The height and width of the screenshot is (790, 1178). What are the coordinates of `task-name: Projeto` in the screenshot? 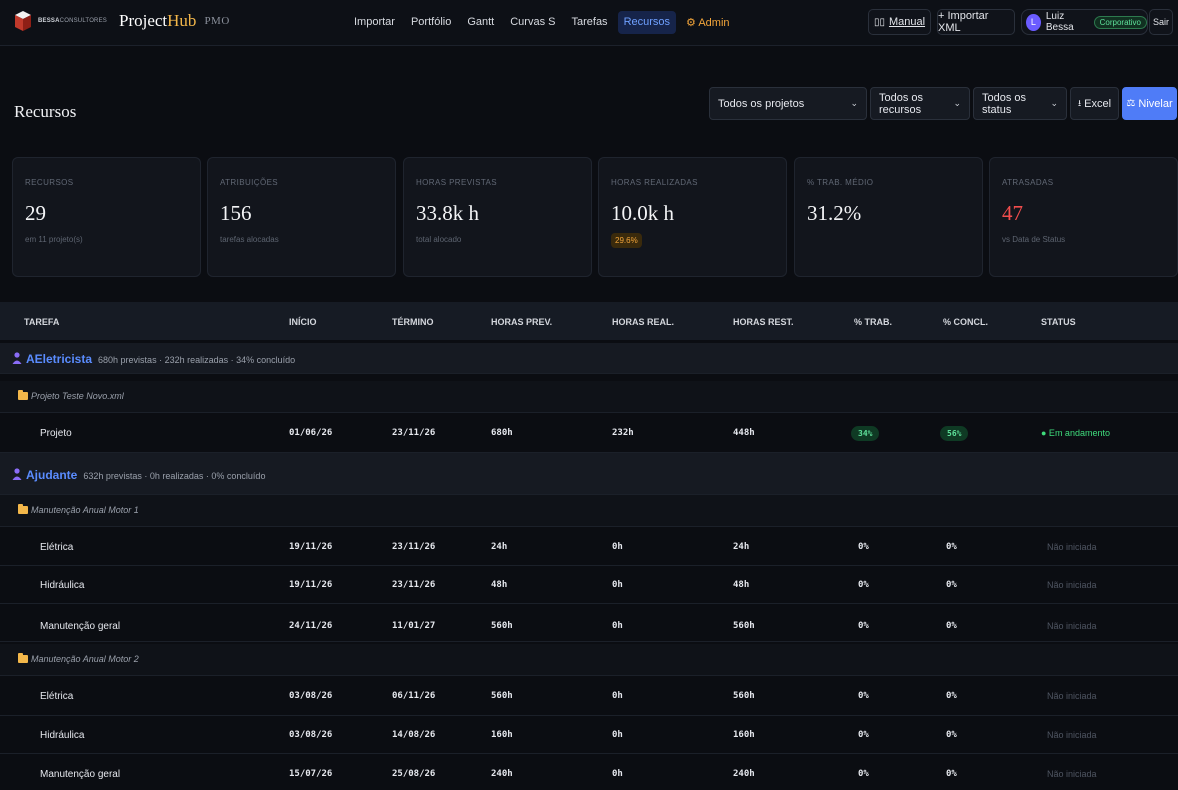 It's located at (56, 433).